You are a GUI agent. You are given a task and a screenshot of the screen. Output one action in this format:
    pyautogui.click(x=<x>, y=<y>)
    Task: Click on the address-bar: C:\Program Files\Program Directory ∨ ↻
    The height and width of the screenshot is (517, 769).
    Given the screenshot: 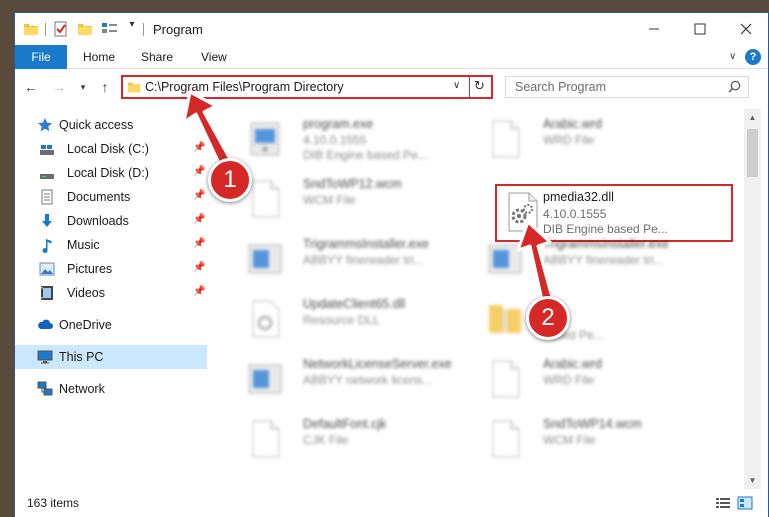 What is the action you would take?
    pyautogui.click(x=307, y=87)
    